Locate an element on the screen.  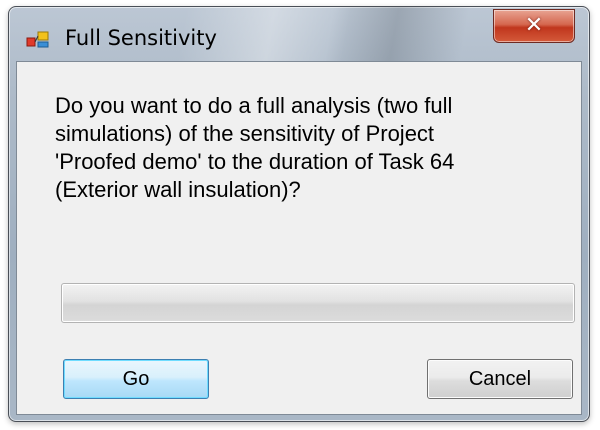
app-icon is located at coordinates (38, 39).